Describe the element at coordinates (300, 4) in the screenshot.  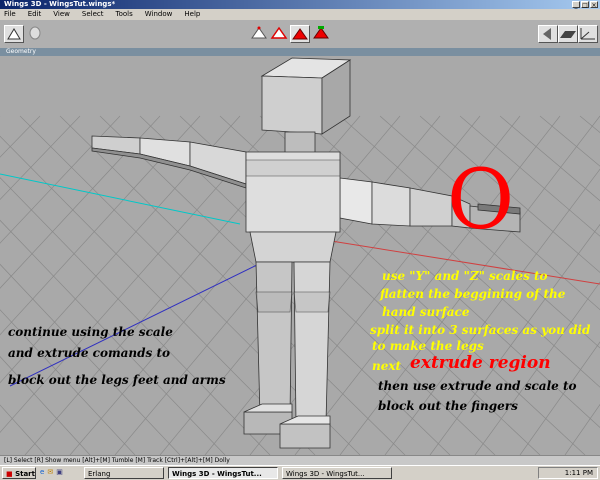
I see `title-bar: Wings 3D - WingsTut.wings* _ □ ×` at that location.